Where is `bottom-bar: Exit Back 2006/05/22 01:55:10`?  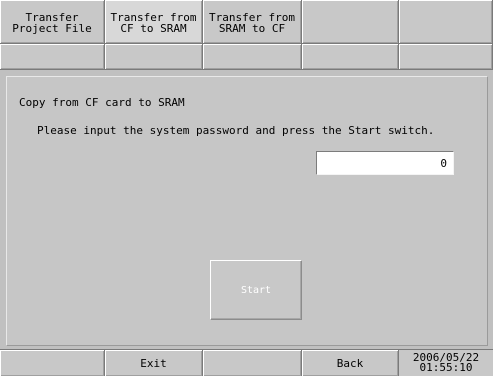 bottom-bar: Exit Back 2006/05/22 01:55:10 is located at coordinates (246, 362).